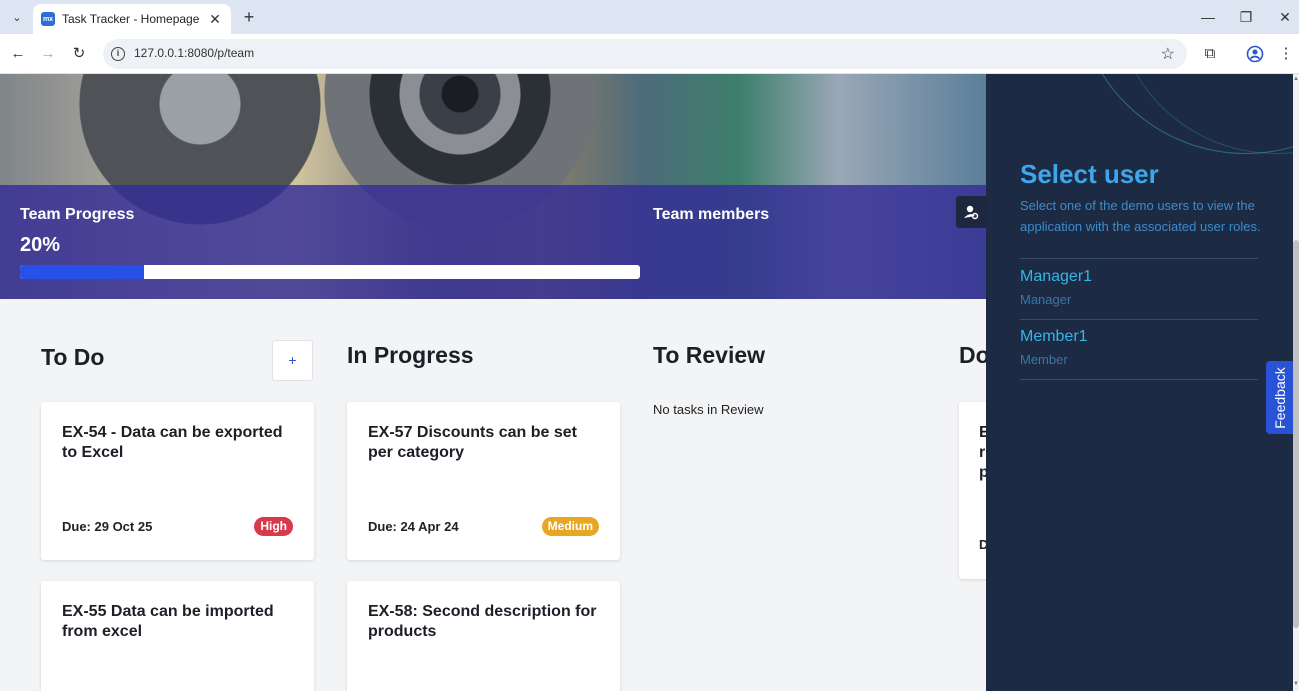  I want to click on extensions-icon: ⧉, so click(1210, 54).